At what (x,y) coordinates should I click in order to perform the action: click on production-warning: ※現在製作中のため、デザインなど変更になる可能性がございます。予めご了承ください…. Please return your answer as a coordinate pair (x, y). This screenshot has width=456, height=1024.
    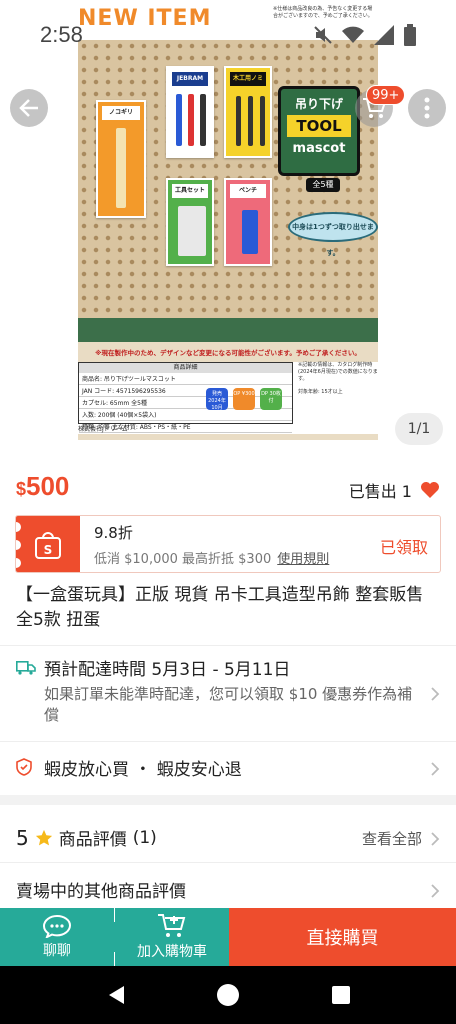
    Looking at the image, I should click on (228, 353).